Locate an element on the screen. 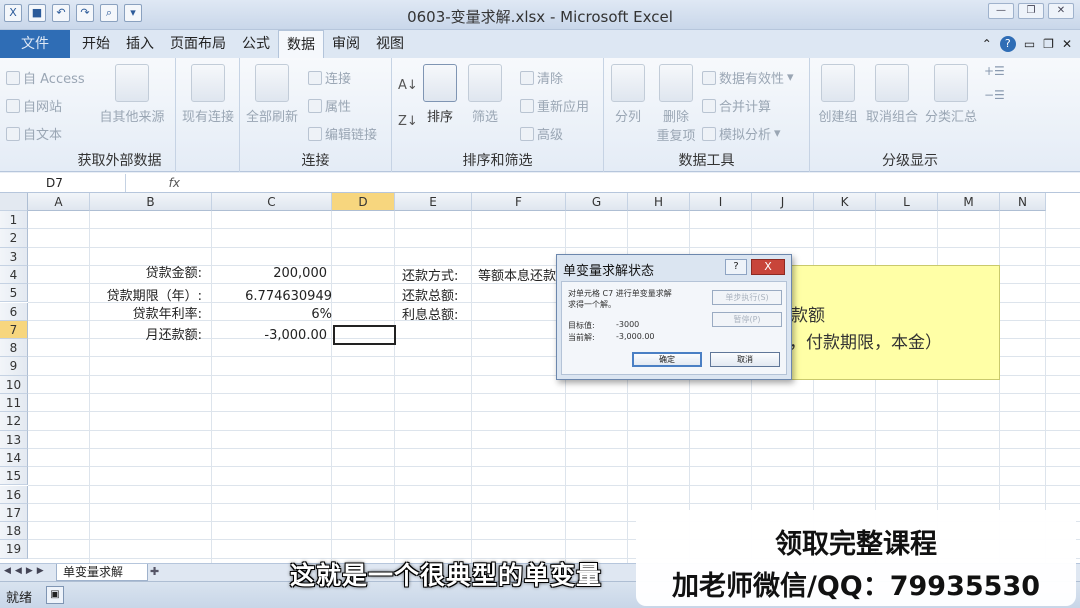  sheet-tab-goal-seek: 单变量求解 is located at coordinates (102, 572).